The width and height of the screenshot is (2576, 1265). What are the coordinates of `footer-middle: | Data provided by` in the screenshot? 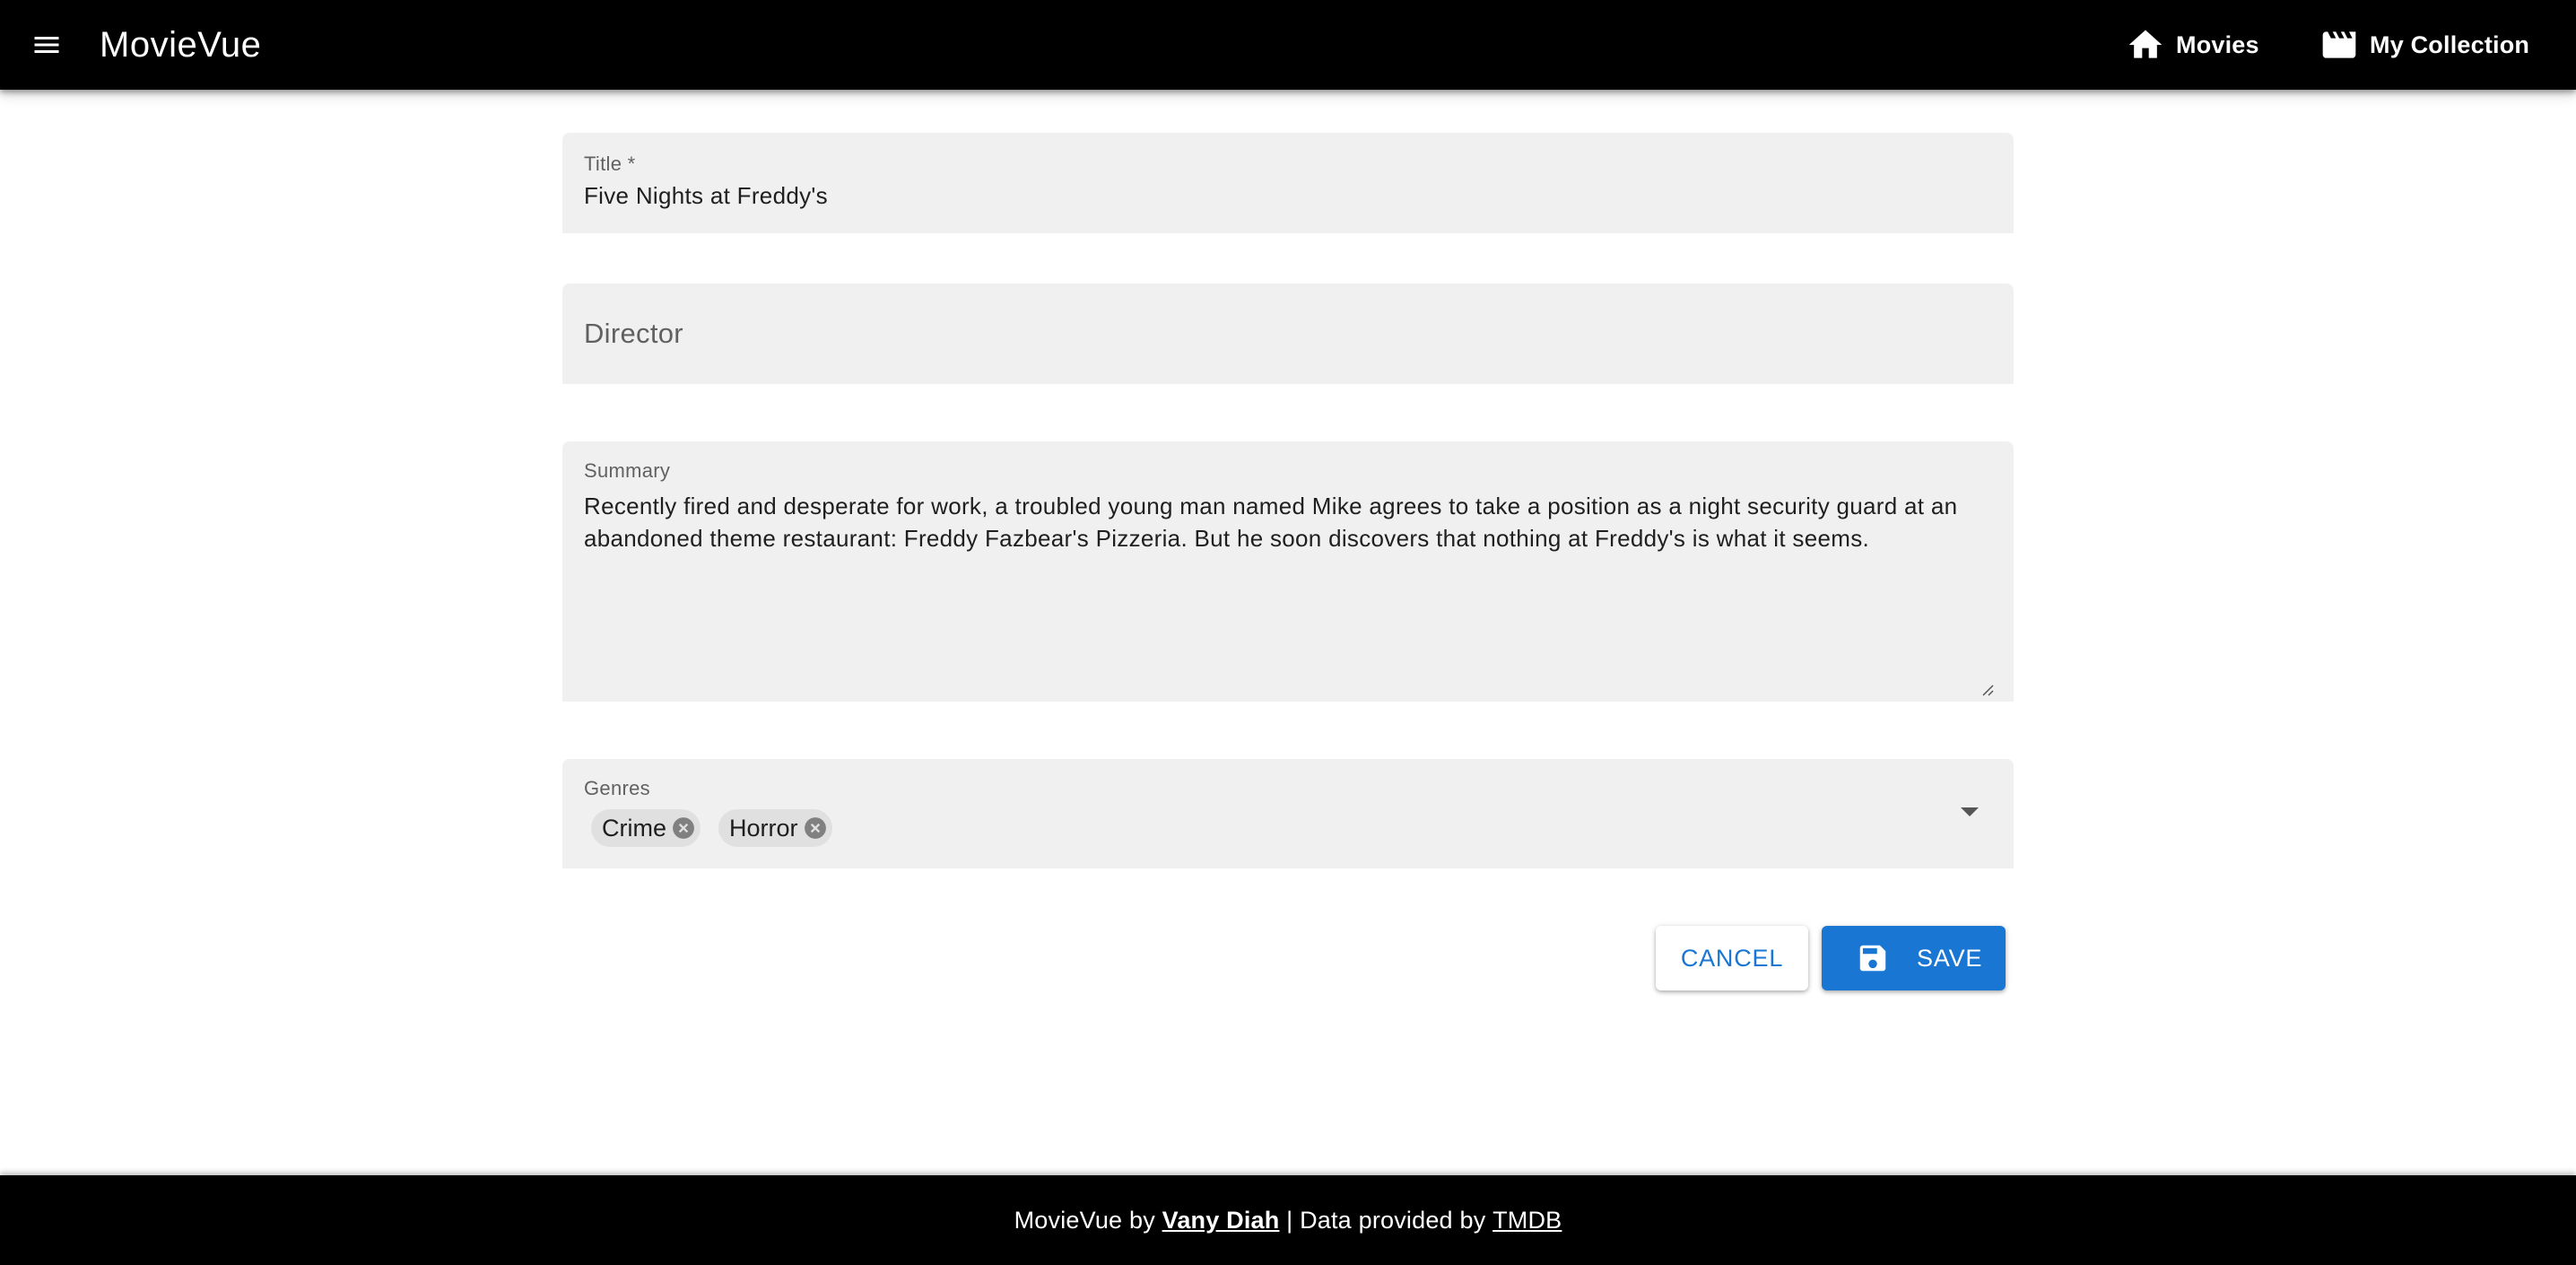 It's located at (1386, 1220).